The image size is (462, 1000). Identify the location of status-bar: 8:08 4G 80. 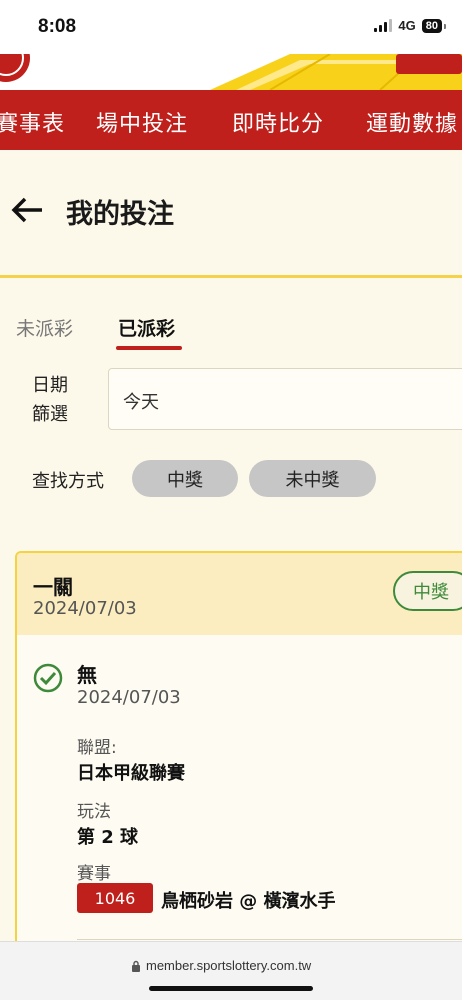
(231, 27).